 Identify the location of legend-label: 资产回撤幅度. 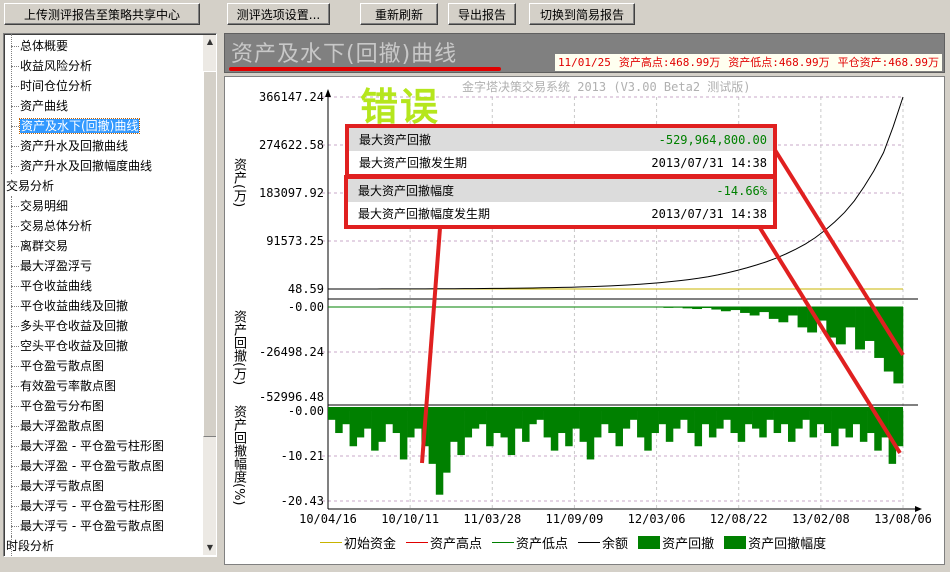
(787, 544).